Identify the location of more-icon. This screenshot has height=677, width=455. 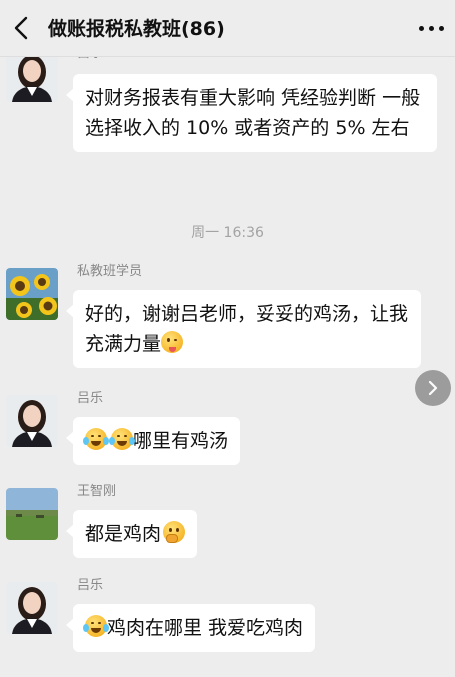
(432, 29).